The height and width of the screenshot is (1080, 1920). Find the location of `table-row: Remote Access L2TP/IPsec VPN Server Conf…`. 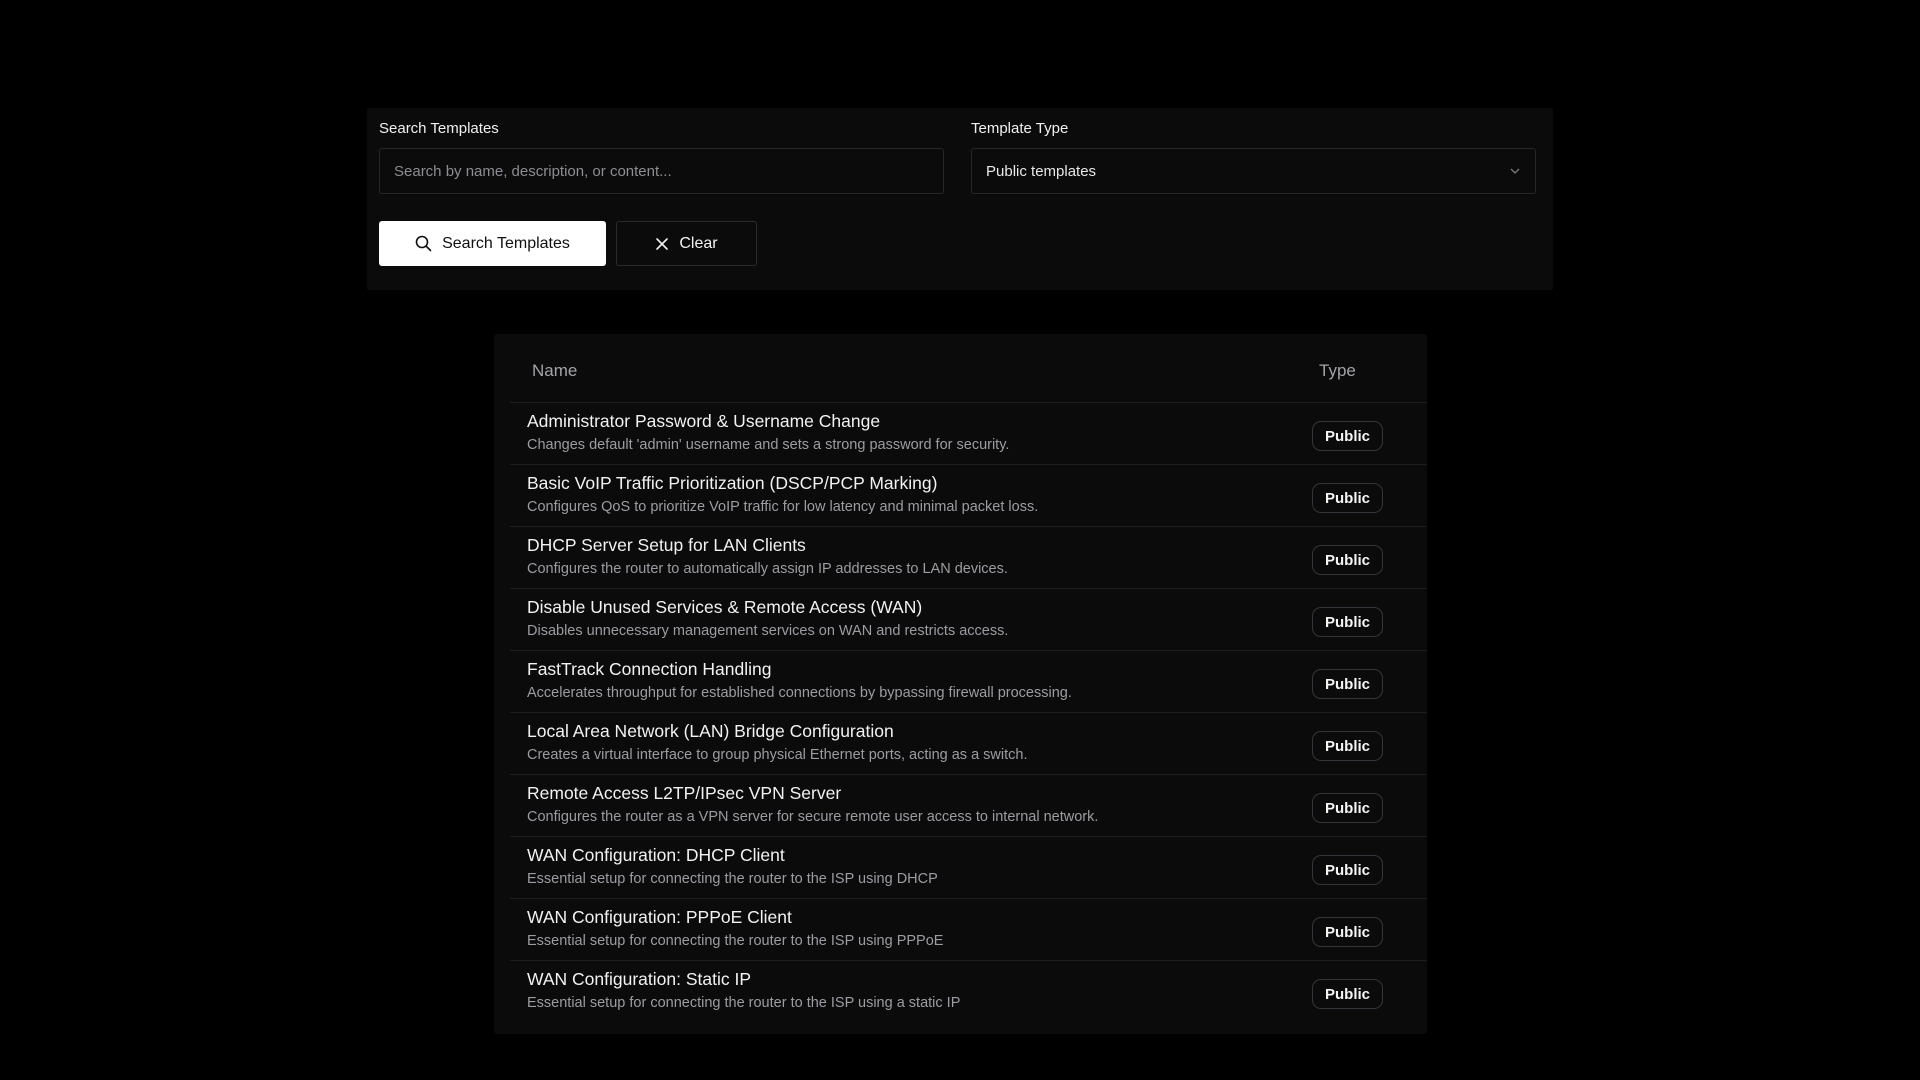

table-row: Remote Access L2TP/IPsec VPN Server Conf… is located at coordinates (968, 805).